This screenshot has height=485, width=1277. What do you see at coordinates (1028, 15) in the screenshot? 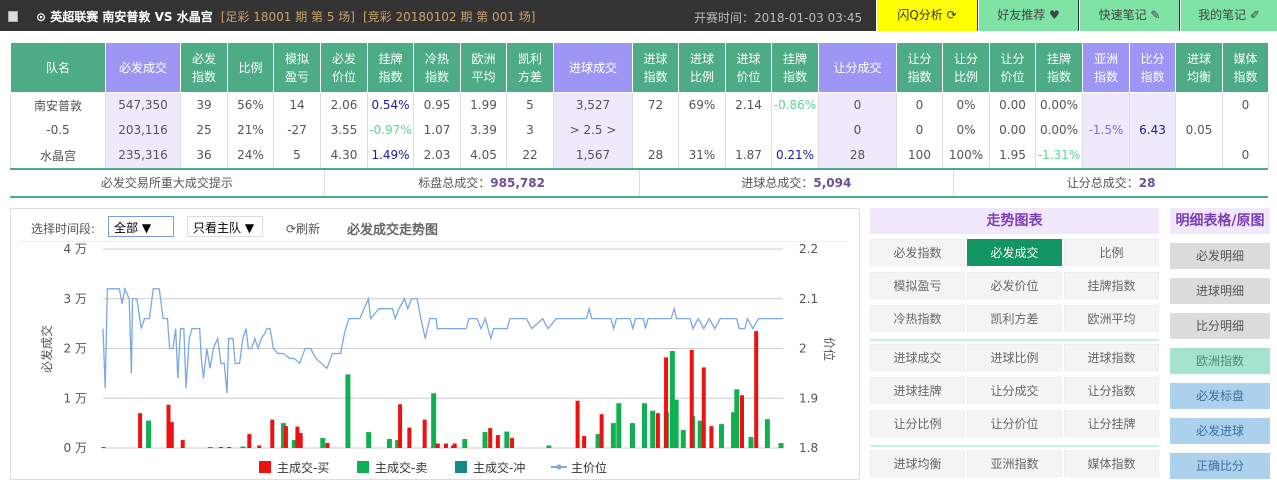
I see `friend-recommend-button: 好友推荐 ♥` at bounding box center [1028, 15].